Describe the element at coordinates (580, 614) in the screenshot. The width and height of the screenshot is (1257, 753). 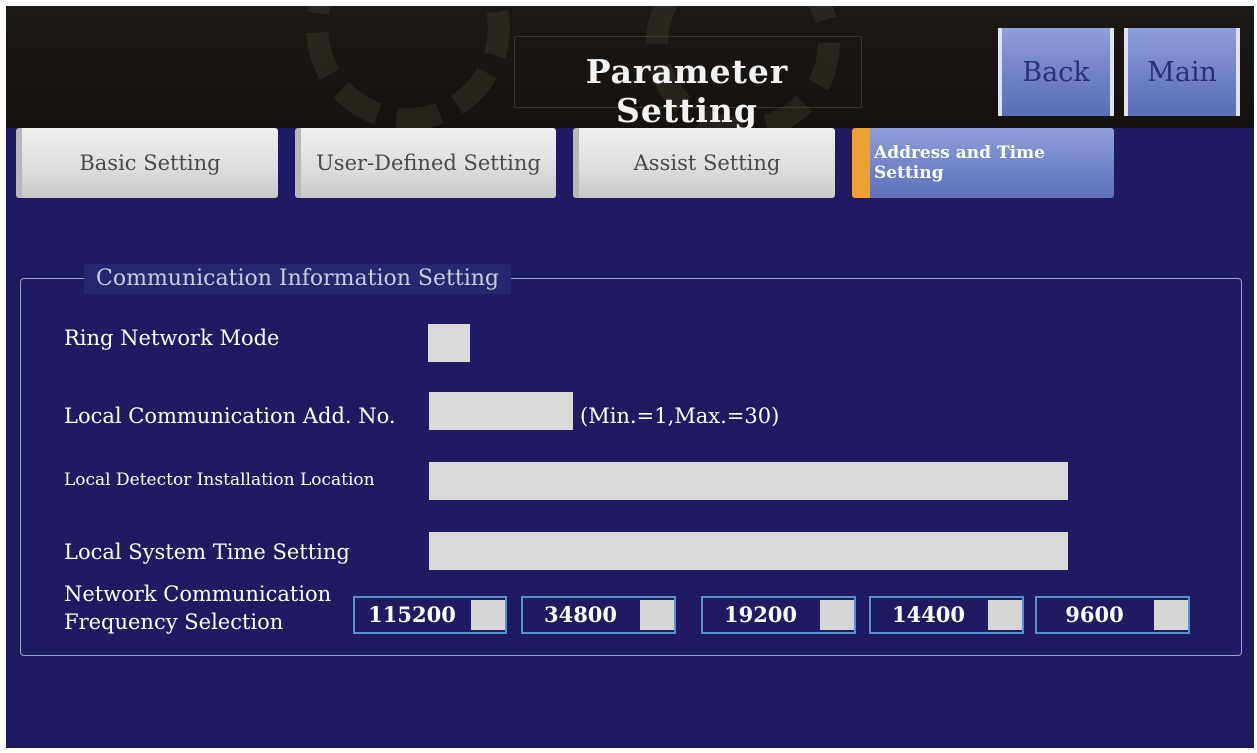
I see `frequency-value: 34800` at that location.